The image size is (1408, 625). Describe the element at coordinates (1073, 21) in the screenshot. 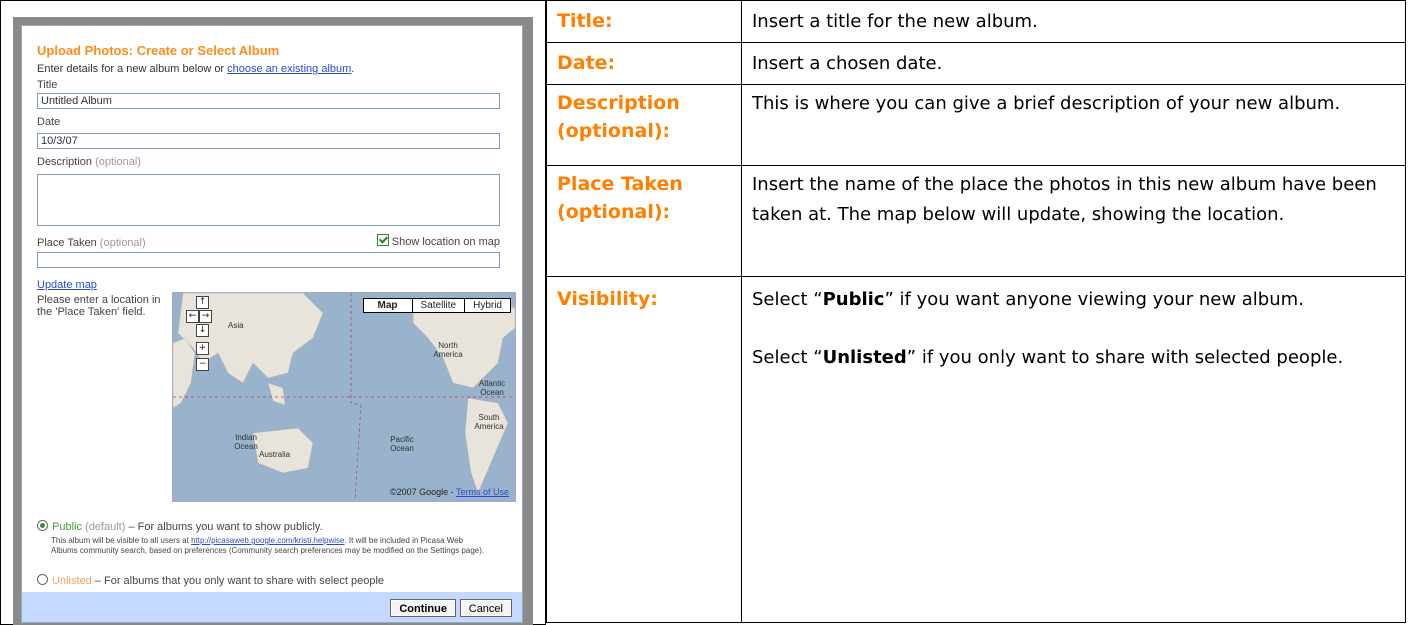

I see `desc-title: Insert a title for the new album.` at that location.